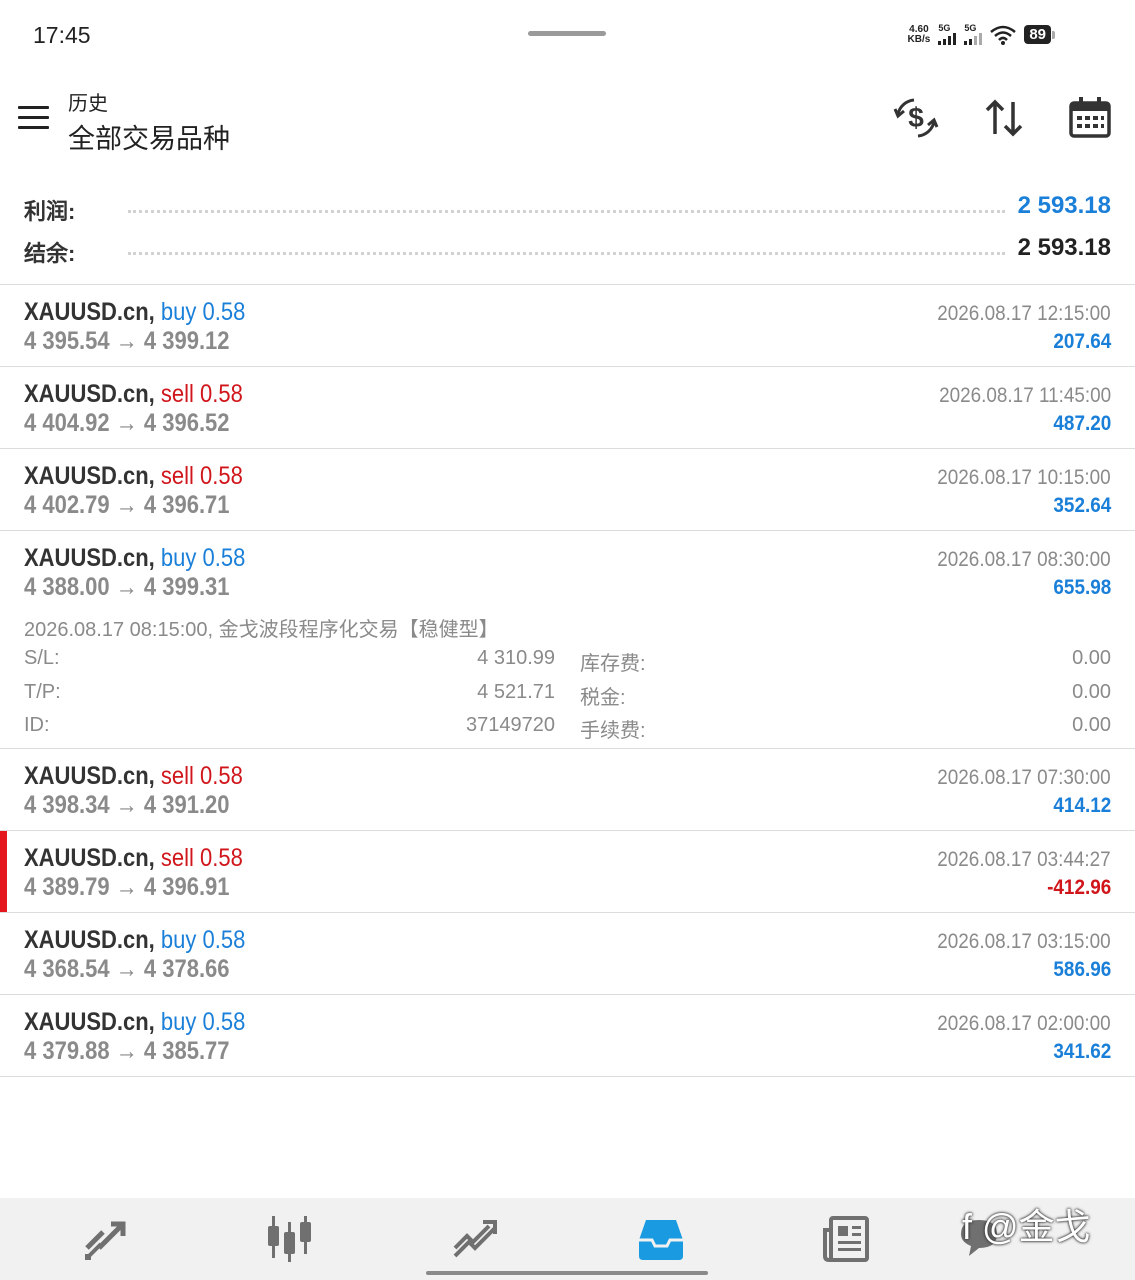  I want to click on wifi-icon, so click(1003, 35).